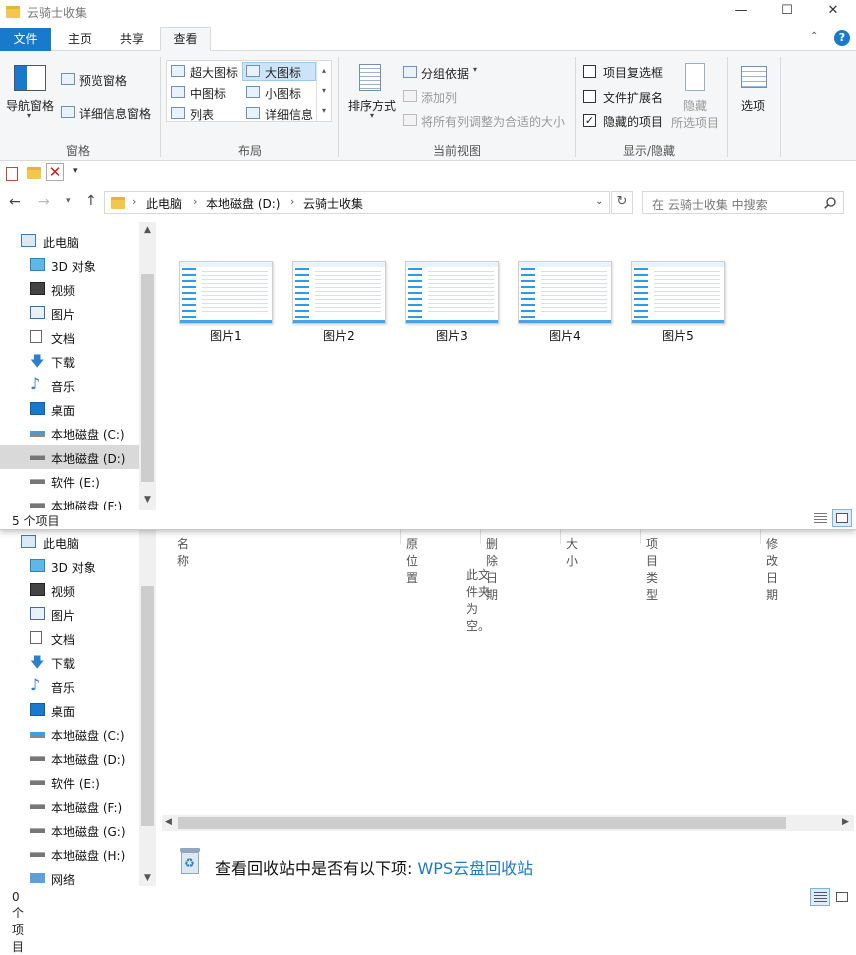 The height and width of the screenshot is (955, 856). Describe the element at coordinates (70, 854) in the screenshot. I see `nav-item-h: 本地磁盘 (H:)` at that location.